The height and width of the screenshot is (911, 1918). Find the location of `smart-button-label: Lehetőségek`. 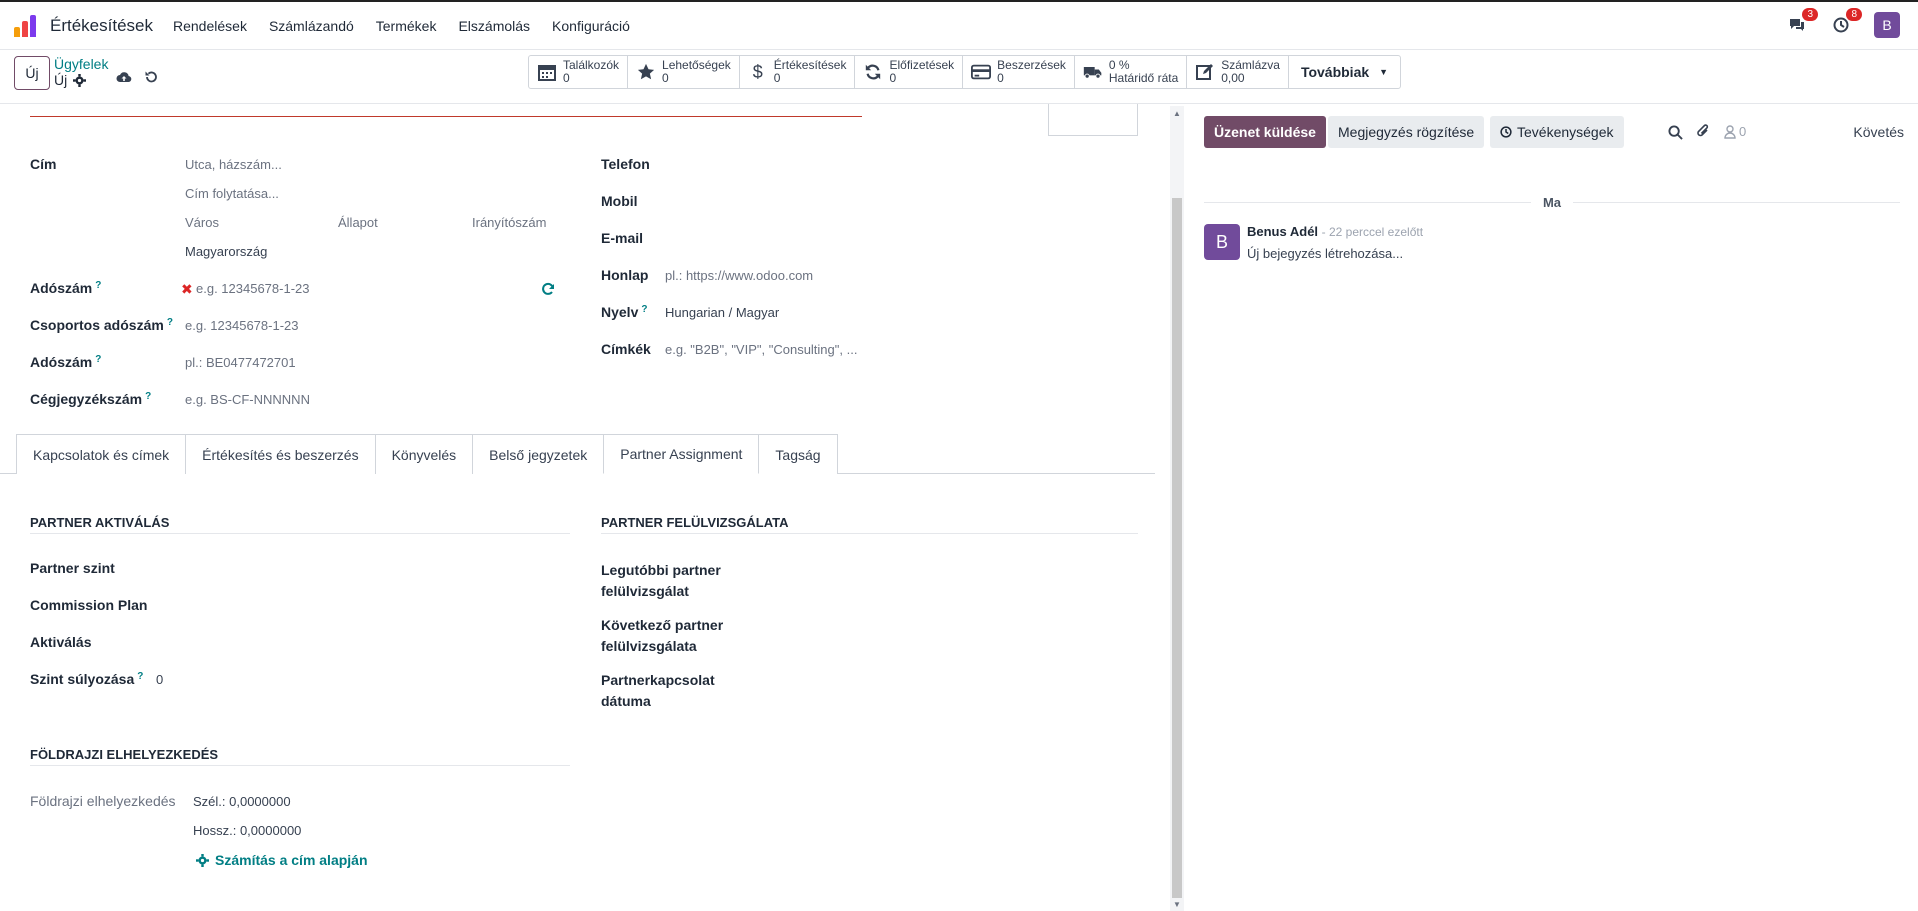

smart-button-label: Lehetőségek is located at coordinates (696, 65).